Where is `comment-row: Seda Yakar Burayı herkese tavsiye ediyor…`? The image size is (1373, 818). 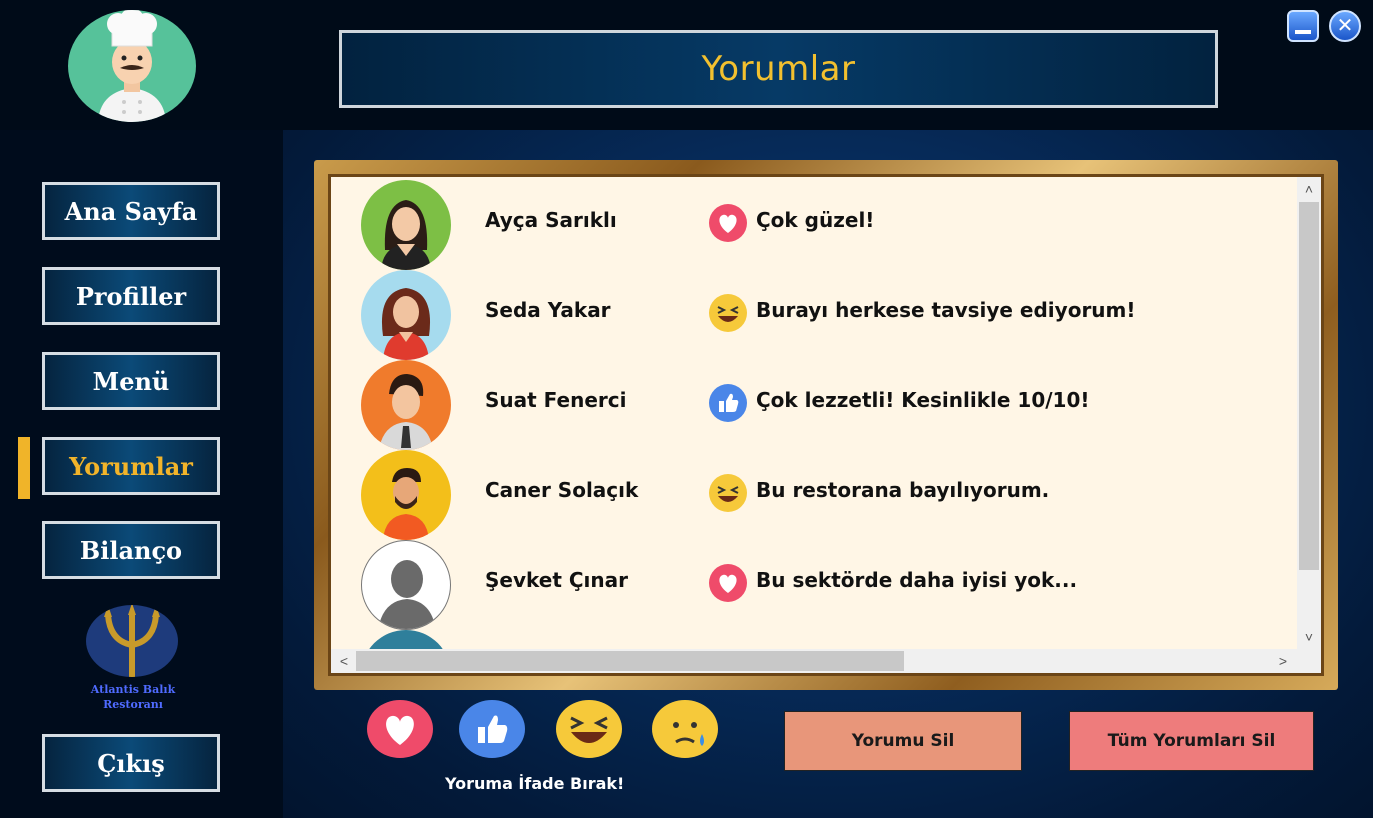 comment-row: Seda Yakar Burayı herkese tavsiye ediyor… is located at coordinates (791, 313).